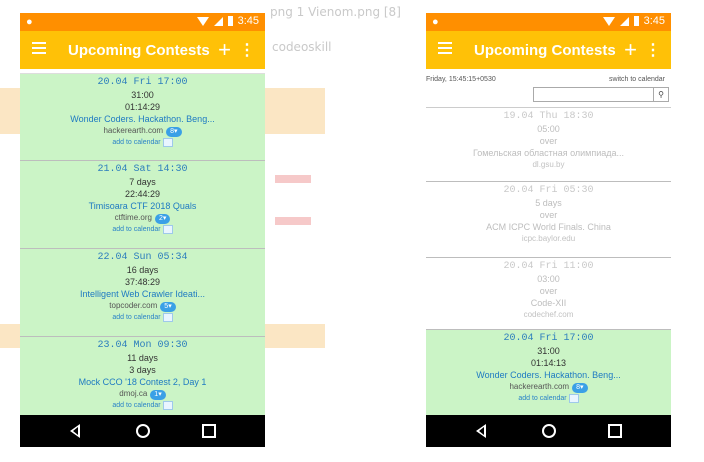  I want to click on contest-date: 20.04 Fri 11:00, so click(548, 266).